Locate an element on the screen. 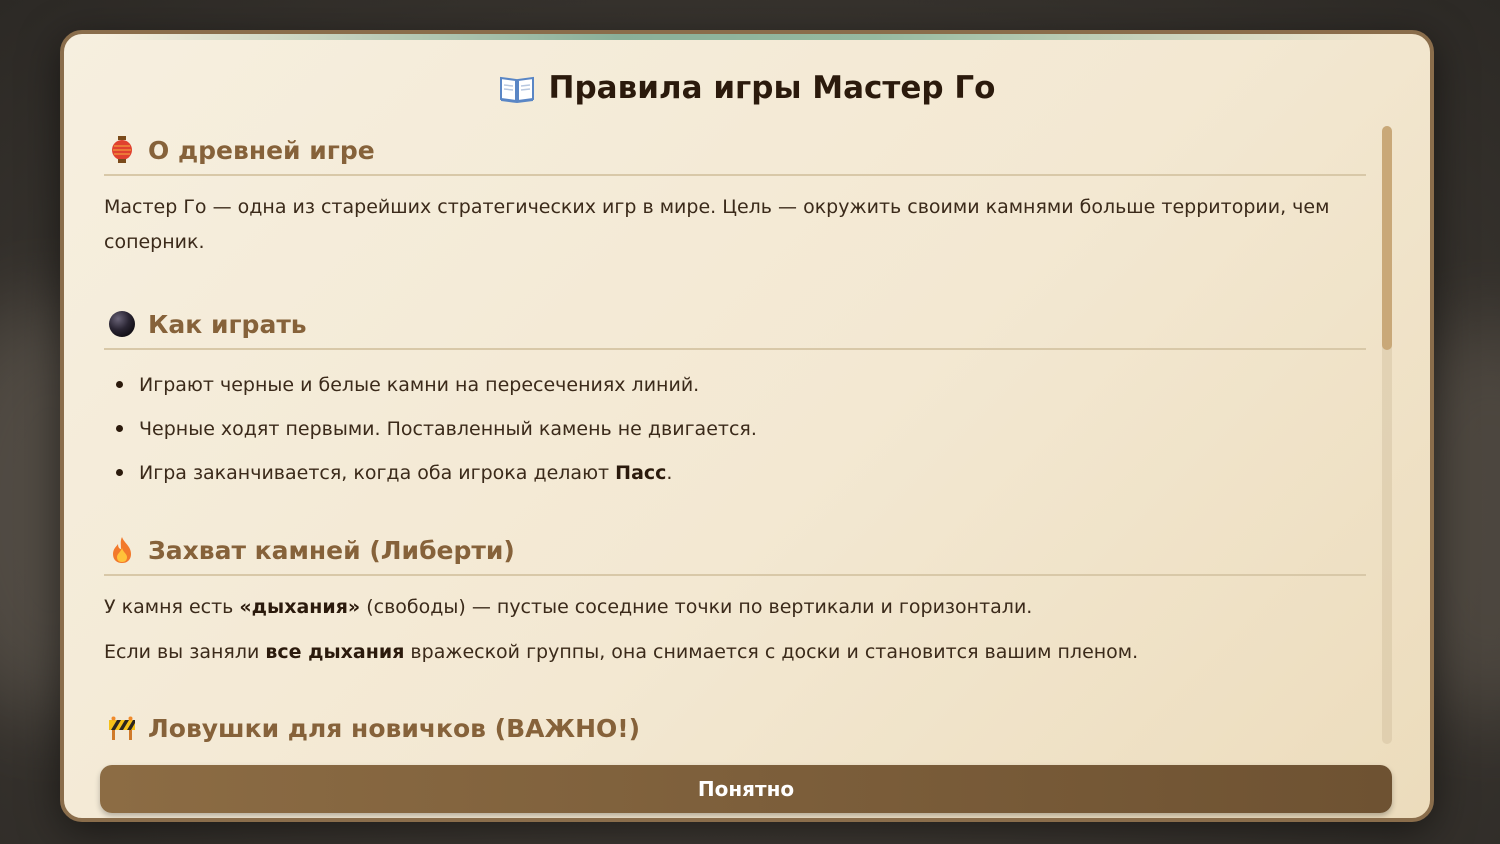 This screenshot has width=1500, height=844. section-heading: О древней игре is located at coordinates (735, 151).